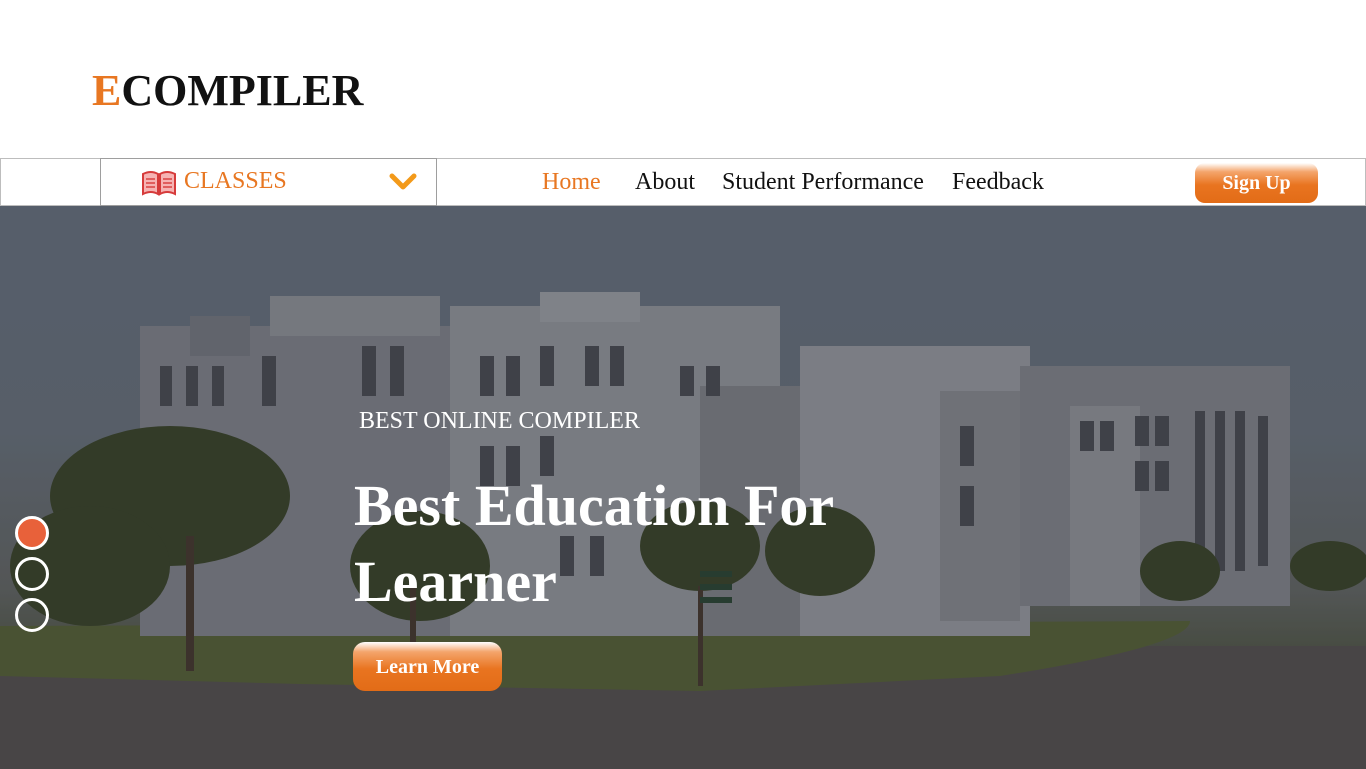 The height and width of the screenshot is (769, 1366). Describe the element at coordinates (159, 183) in the screenshot. I see `book-icon` at that location.